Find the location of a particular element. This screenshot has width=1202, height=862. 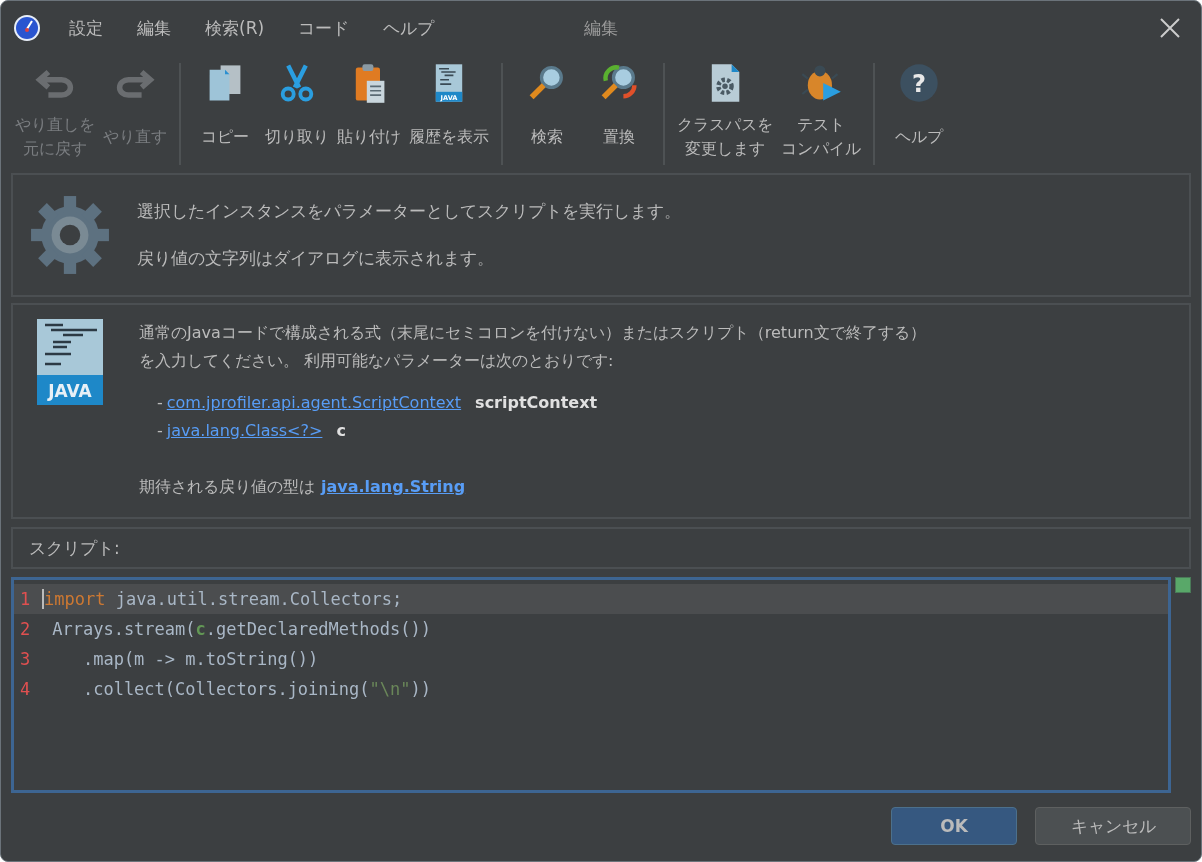

close-icon is located at coordinates (1170, 28).